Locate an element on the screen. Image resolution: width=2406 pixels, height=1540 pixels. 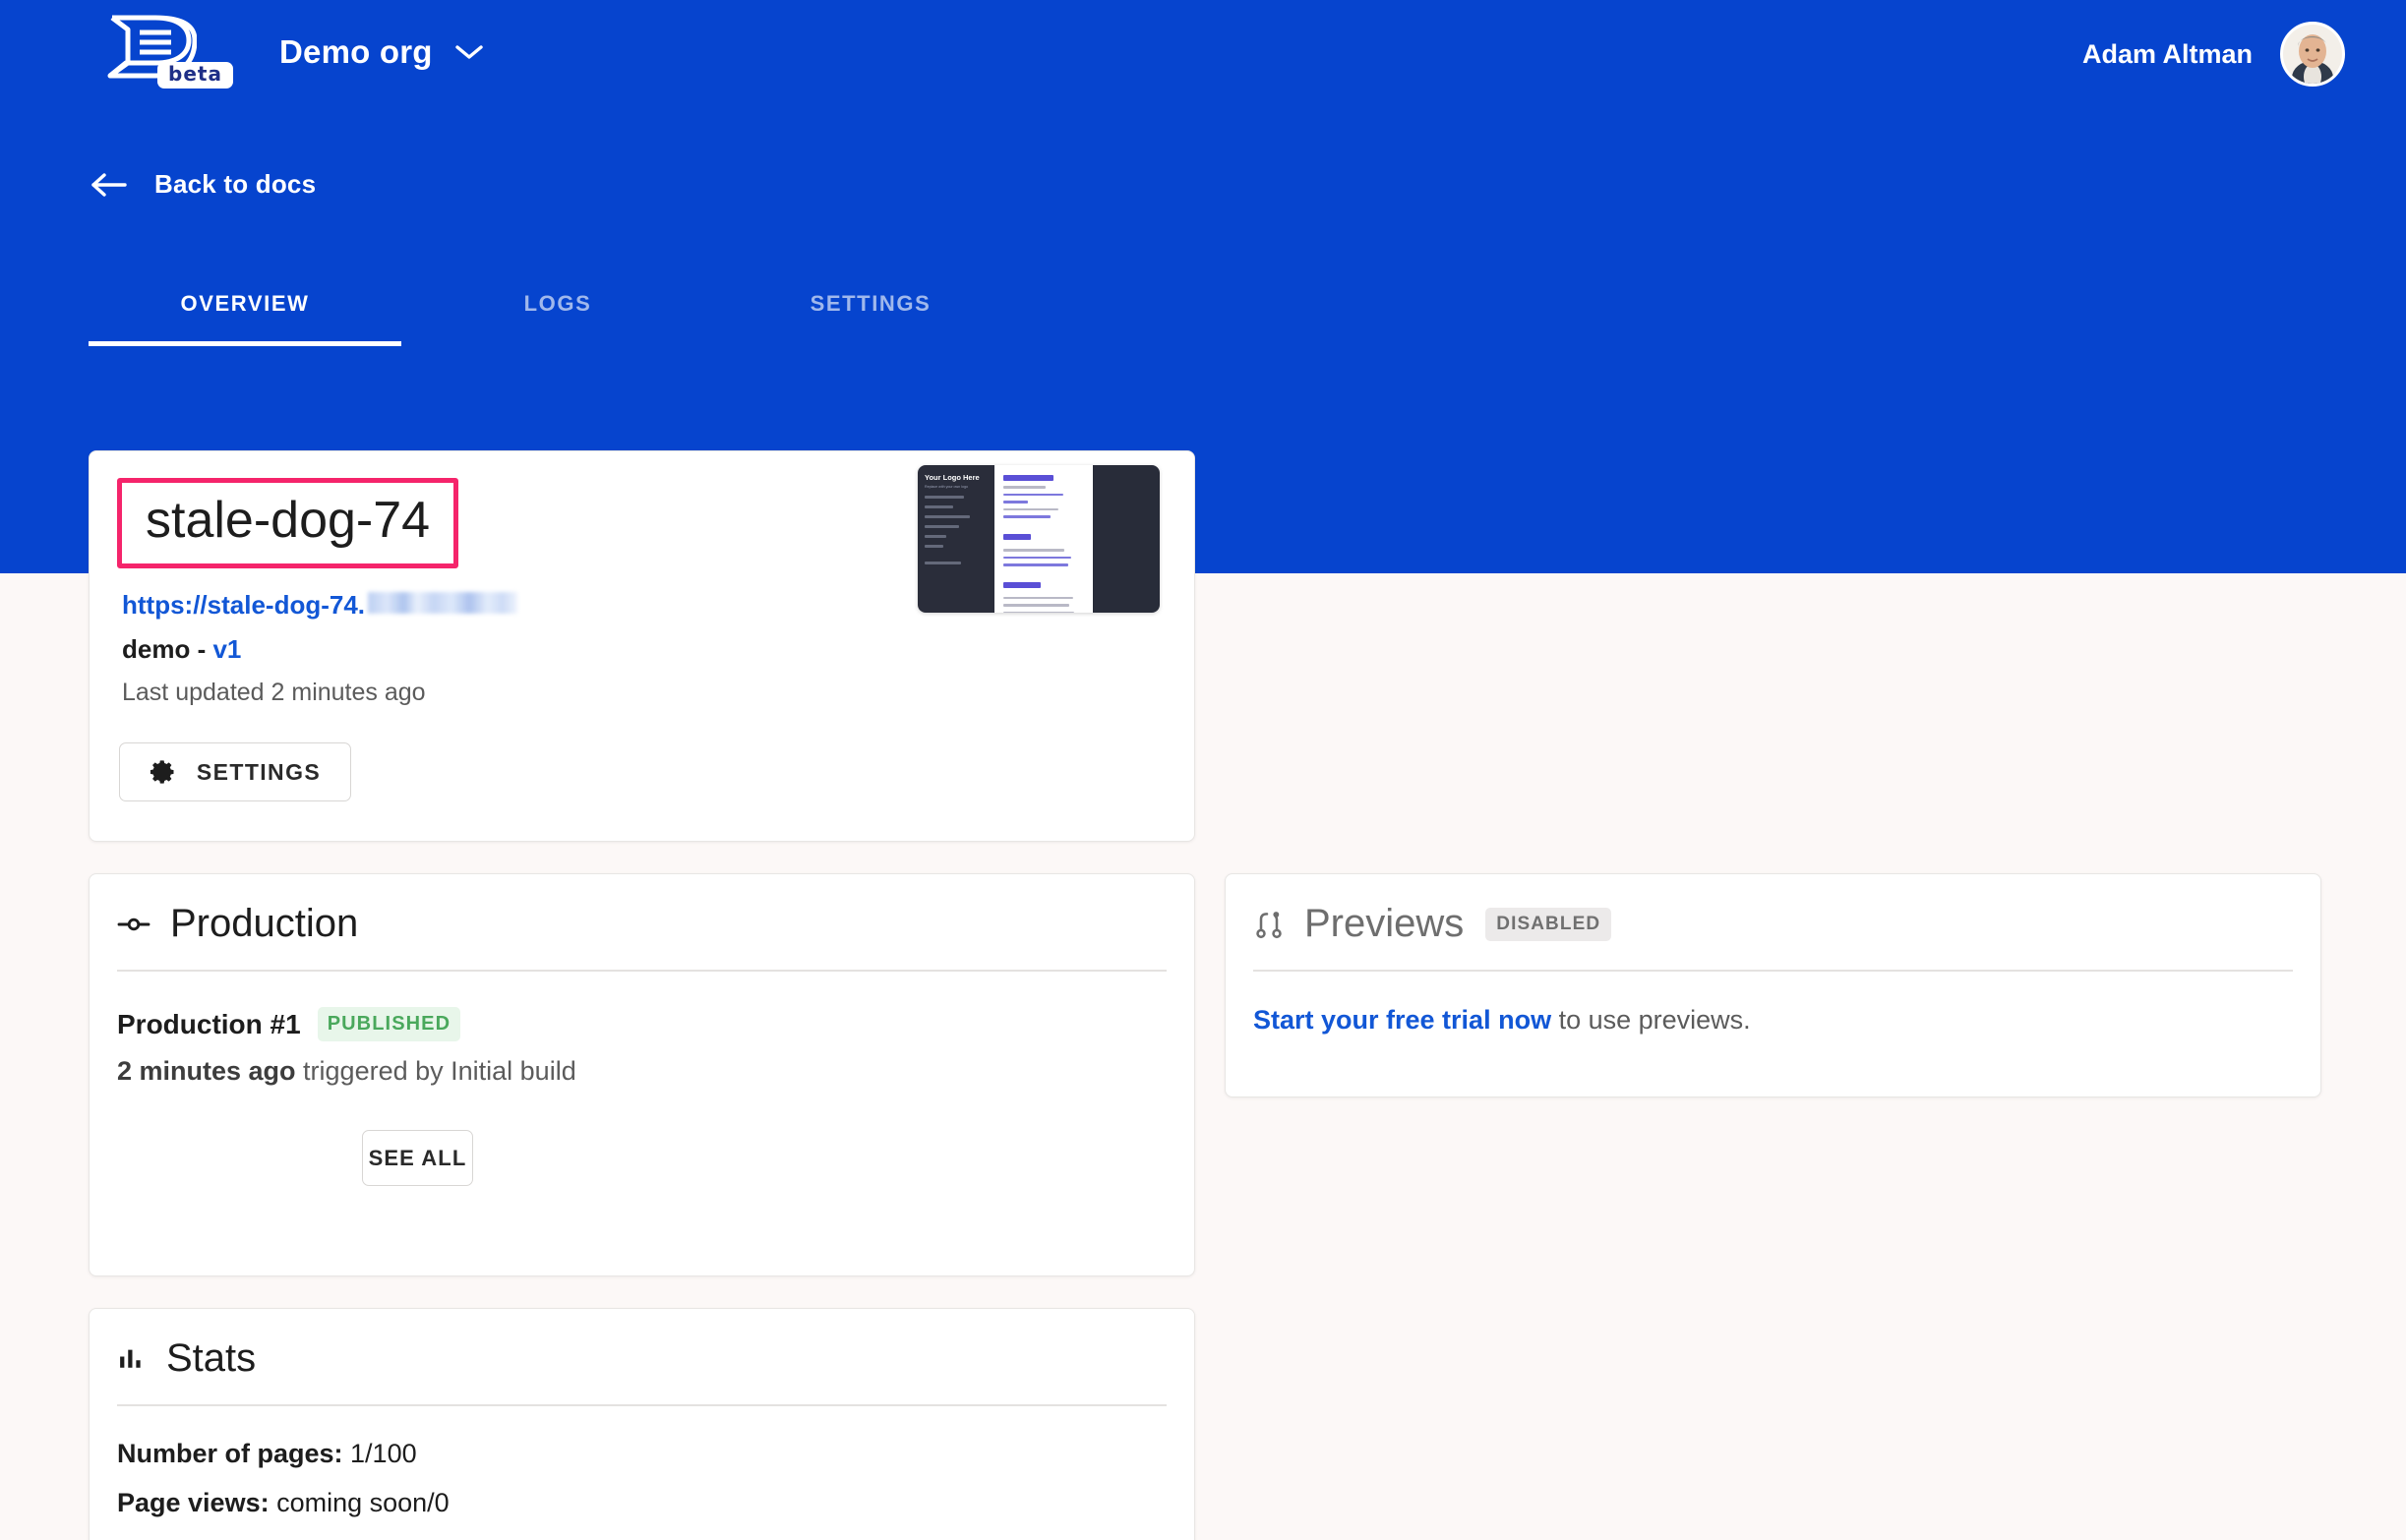
tab-settings-label: SETTINGS is located at coordinates (871, 303).